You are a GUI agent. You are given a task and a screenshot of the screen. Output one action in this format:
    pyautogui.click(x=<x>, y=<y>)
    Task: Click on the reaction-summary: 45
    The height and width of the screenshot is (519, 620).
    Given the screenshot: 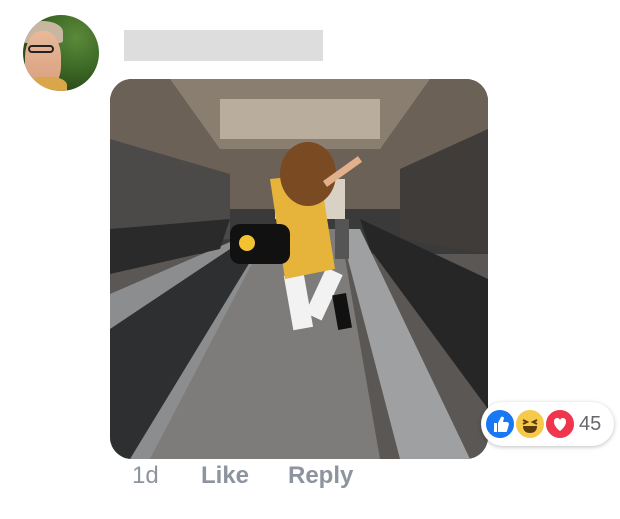 What is the action you would take?
    pyautogui.click(x=547, y=424)
    